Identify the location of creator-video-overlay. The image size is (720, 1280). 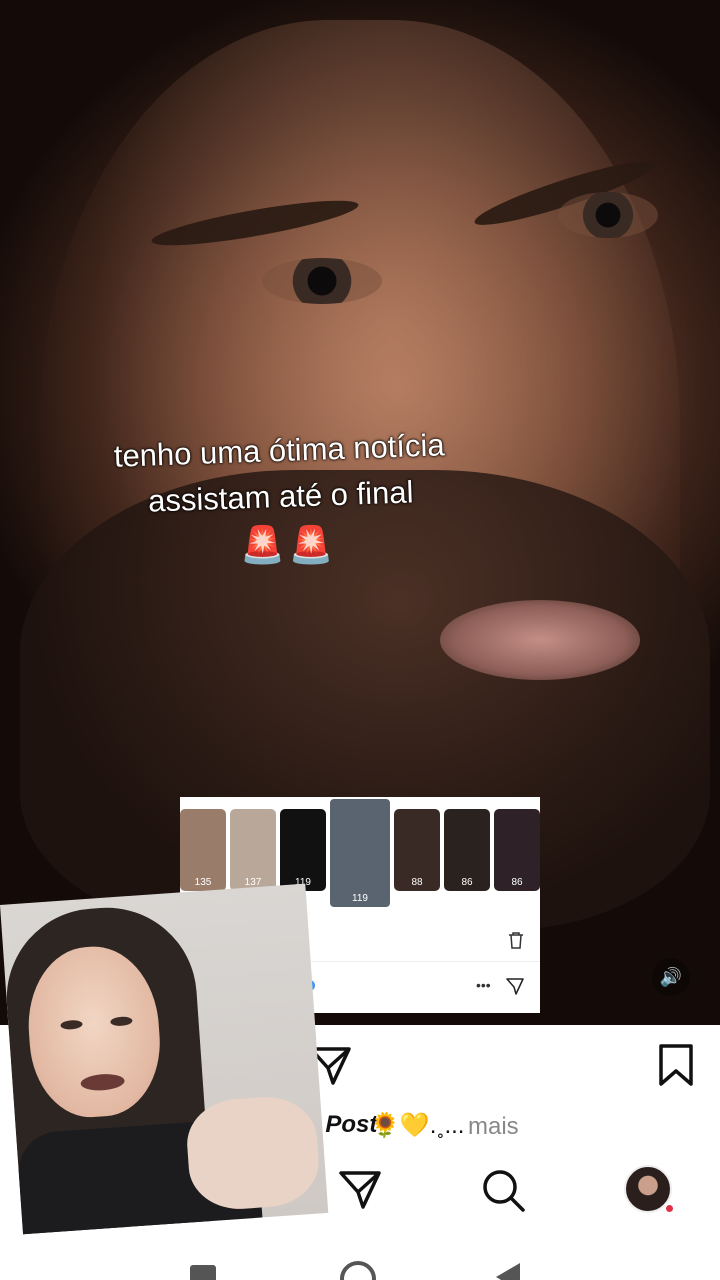
(164, 1059).